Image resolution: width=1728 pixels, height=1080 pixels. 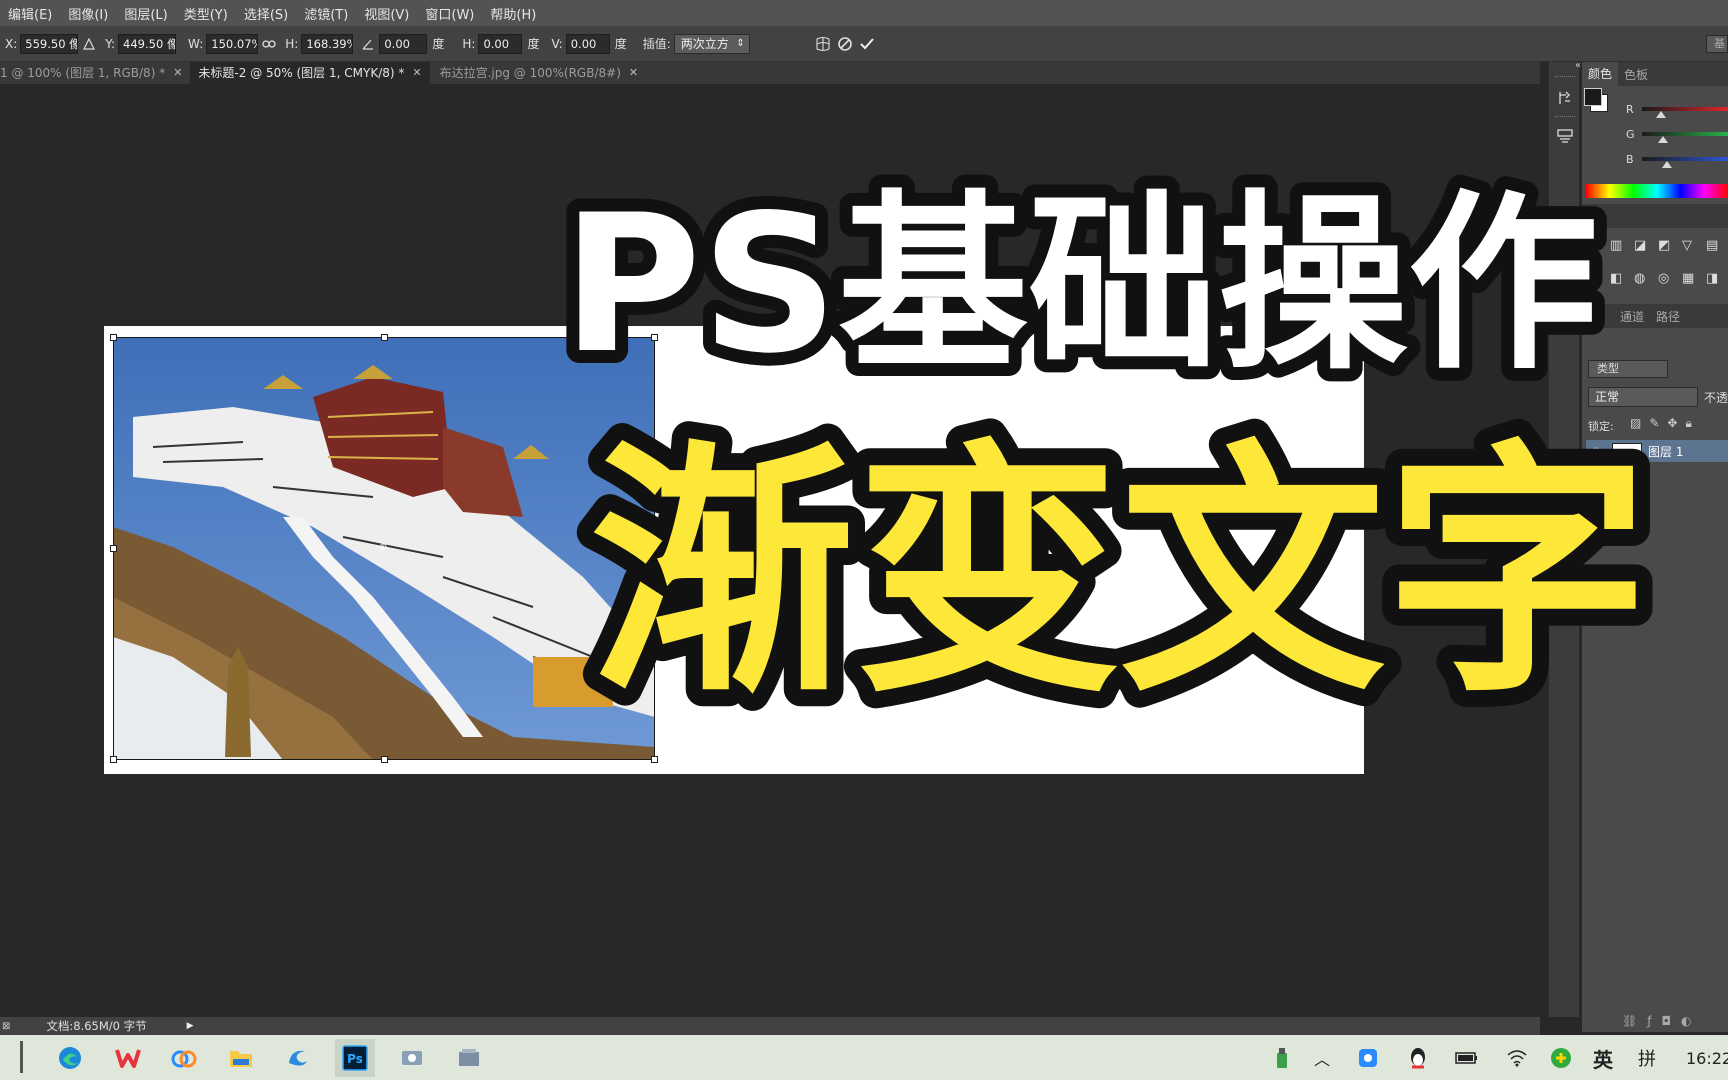 I want to click on commit-transform-icon, so click(x=867, y=44).